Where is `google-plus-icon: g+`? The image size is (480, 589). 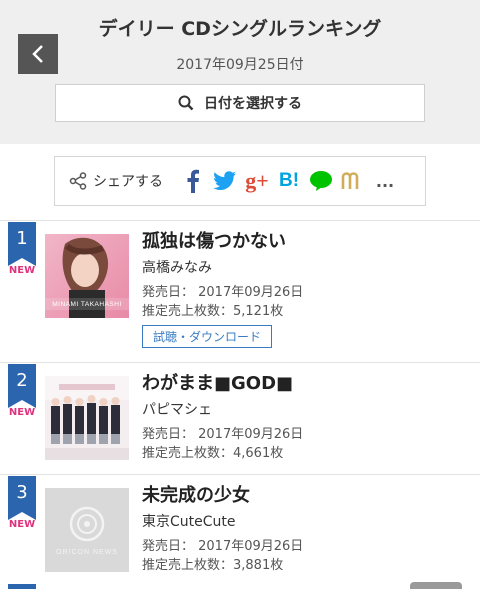 google-plus-icon: g+ is located at coordinates (257, 180).